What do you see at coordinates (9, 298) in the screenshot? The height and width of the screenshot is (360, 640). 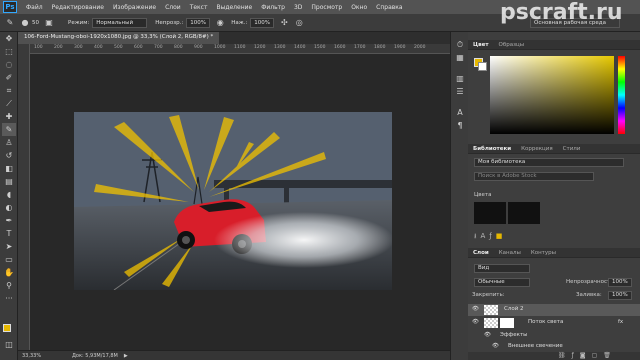 I see `more-tools-icon: ···` at bounding box center [9, 298].